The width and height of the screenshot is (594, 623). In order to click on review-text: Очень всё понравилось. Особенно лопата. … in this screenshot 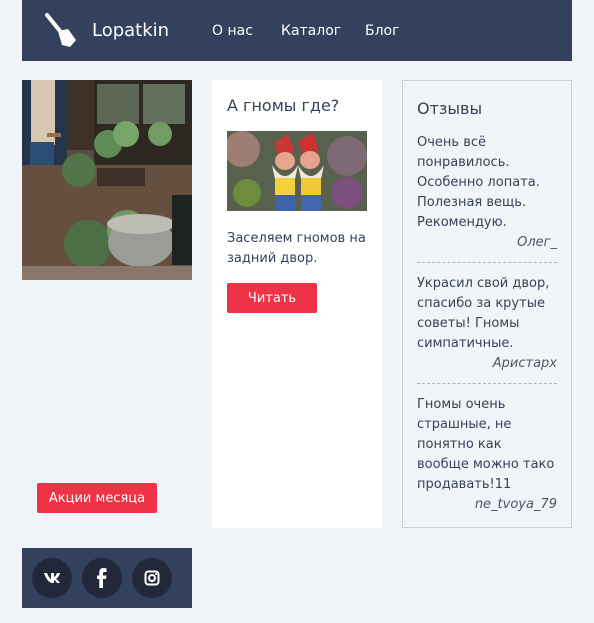, I will do `click(478, 182)`.